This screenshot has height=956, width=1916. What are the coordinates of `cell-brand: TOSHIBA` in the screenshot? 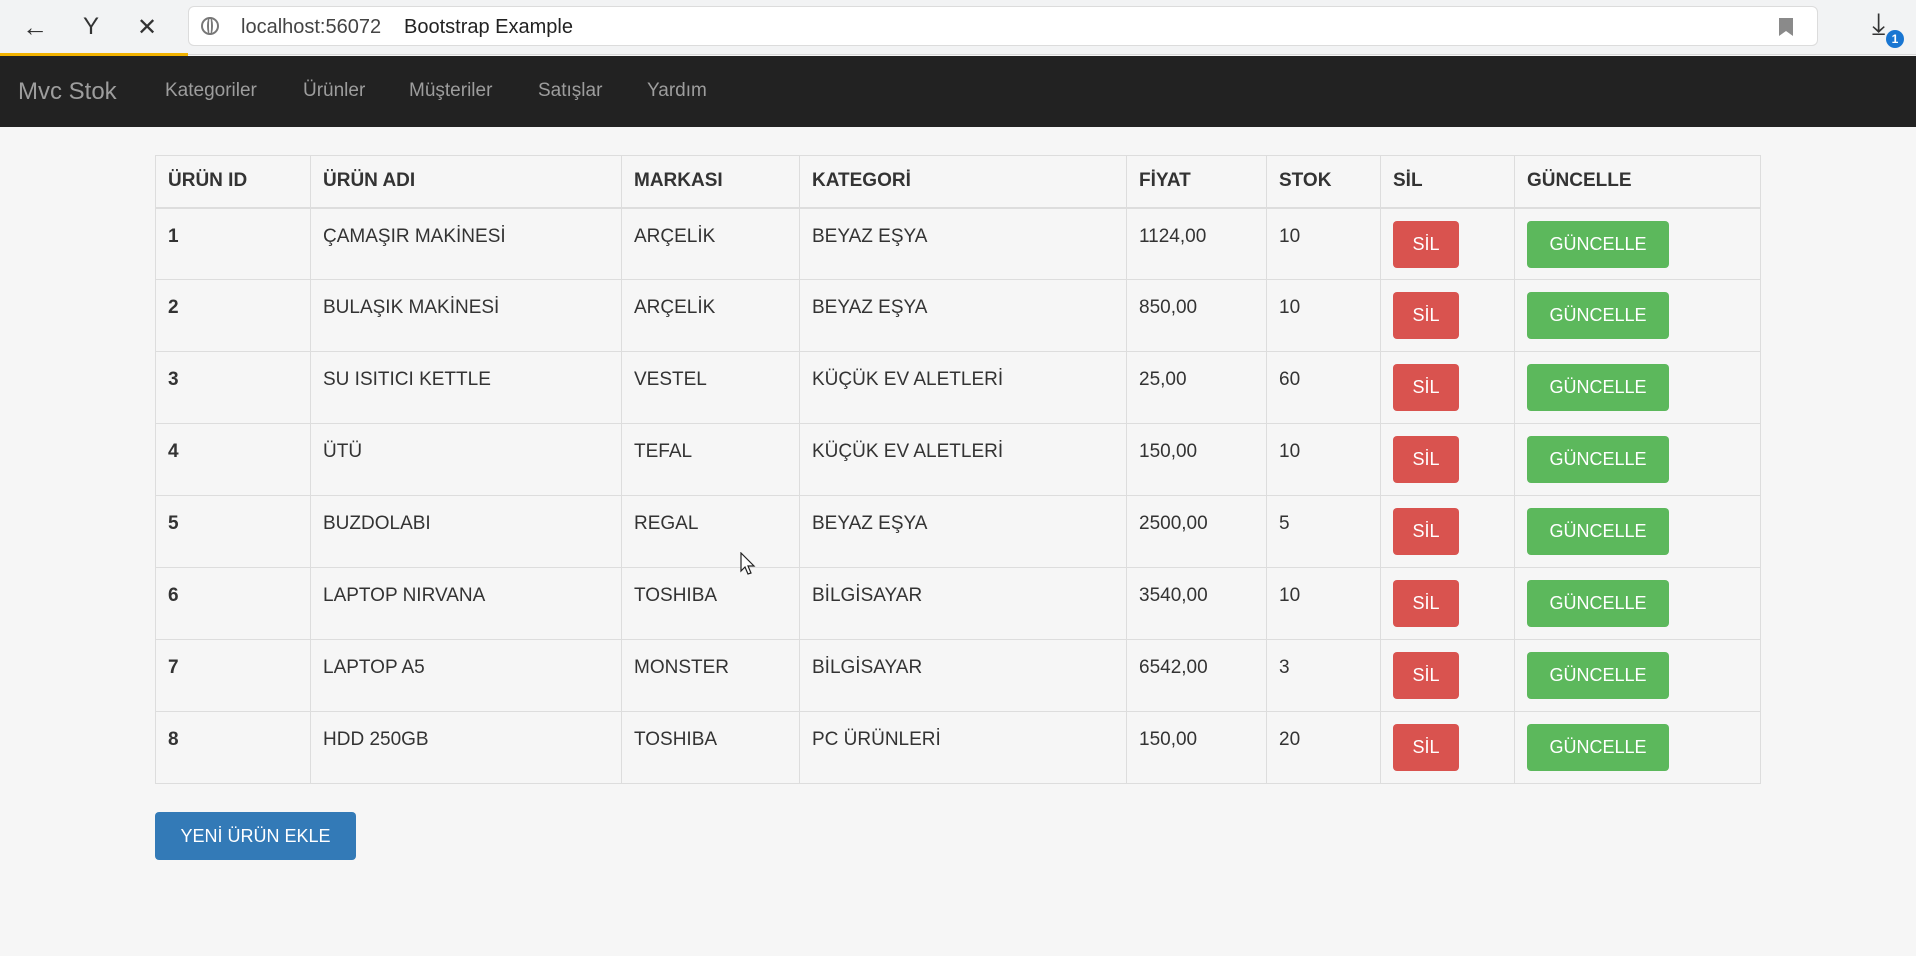 It's located at (710, 747).